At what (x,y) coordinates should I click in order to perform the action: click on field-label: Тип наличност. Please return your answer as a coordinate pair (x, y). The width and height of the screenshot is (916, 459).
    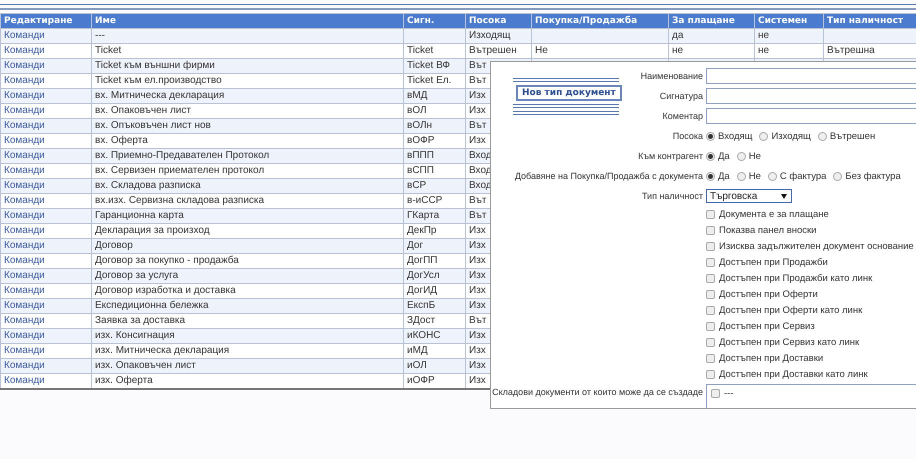
    Looking at the image, I should click on (673, 196).